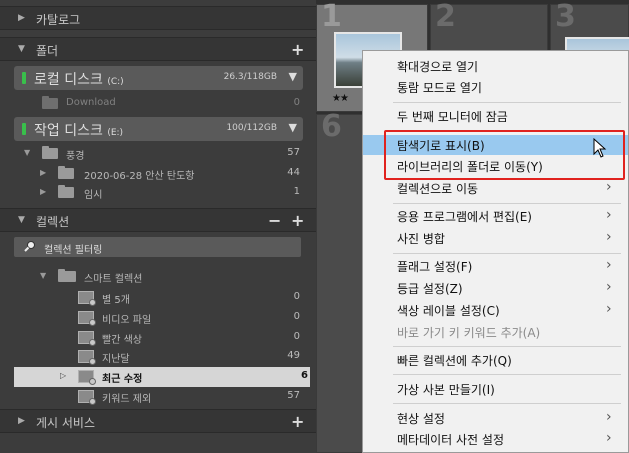 The image size is (629, 453). I want to click on collection-filter-placeholder: 컬렉션 필터링, so click(73, 250).